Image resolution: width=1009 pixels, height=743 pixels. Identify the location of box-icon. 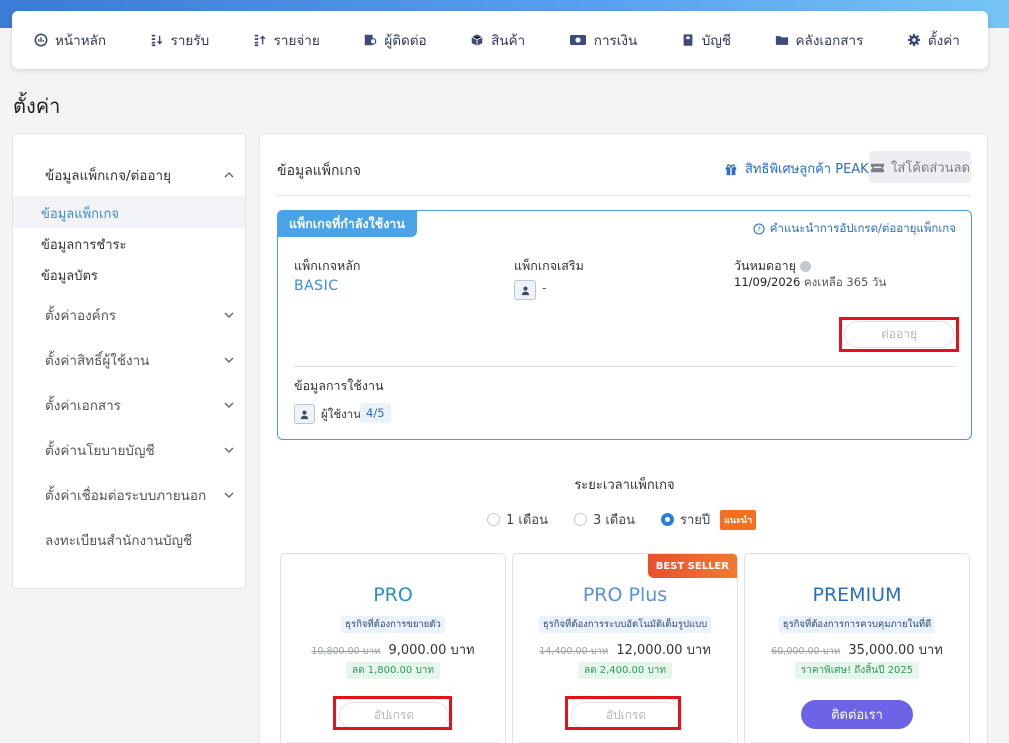
(477, 40).